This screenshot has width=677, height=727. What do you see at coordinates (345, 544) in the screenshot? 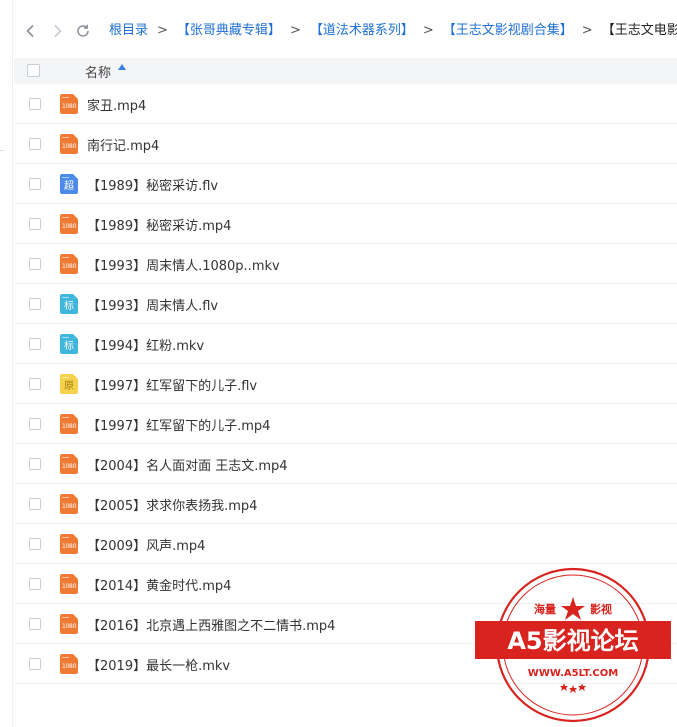
I see `file-row: 1080 【2009】风声.mp4` at bounding box center [345, 544].